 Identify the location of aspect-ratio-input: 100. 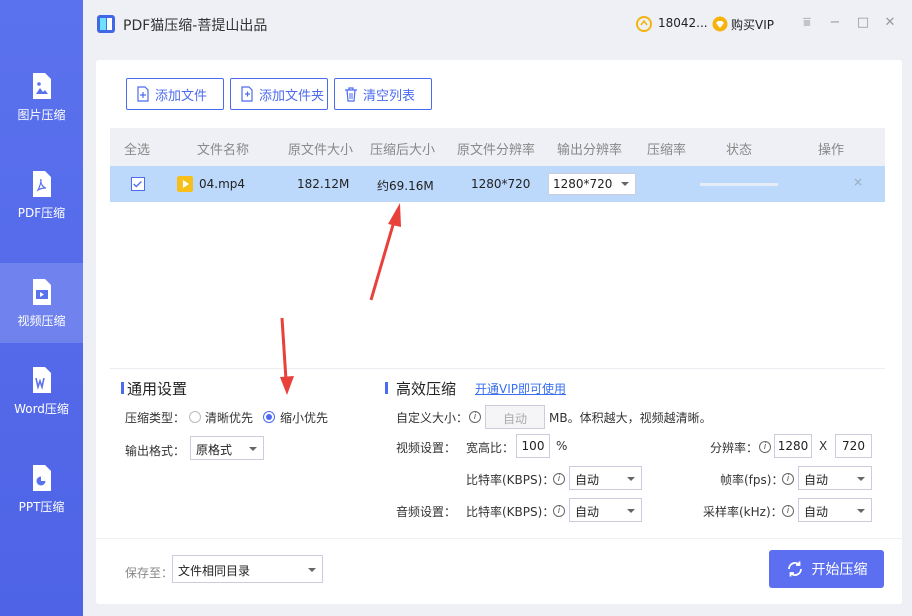
(533, 446).